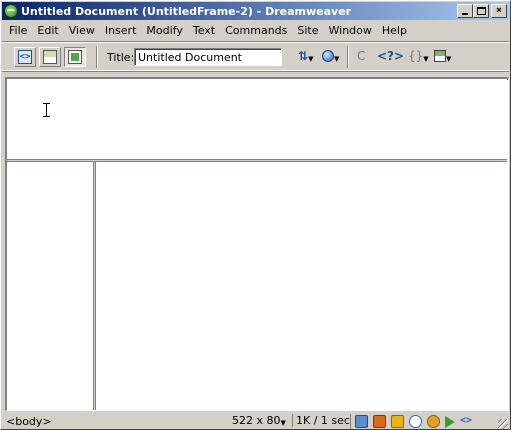 This screenshot has height=430, width=511. I want to click on window-size-popup: 522 x 80▼, so click(259, 420).